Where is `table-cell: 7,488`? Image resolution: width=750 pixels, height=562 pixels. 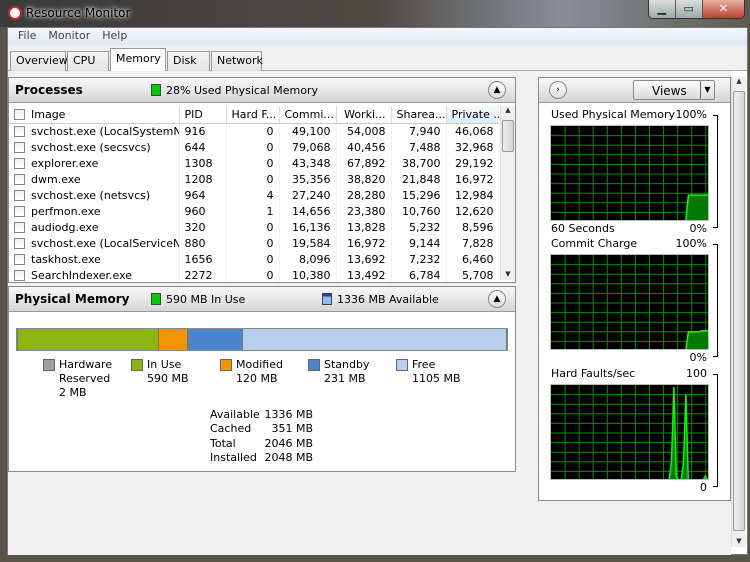 table-cell: 7,488 is located at coordinates (419, 147).